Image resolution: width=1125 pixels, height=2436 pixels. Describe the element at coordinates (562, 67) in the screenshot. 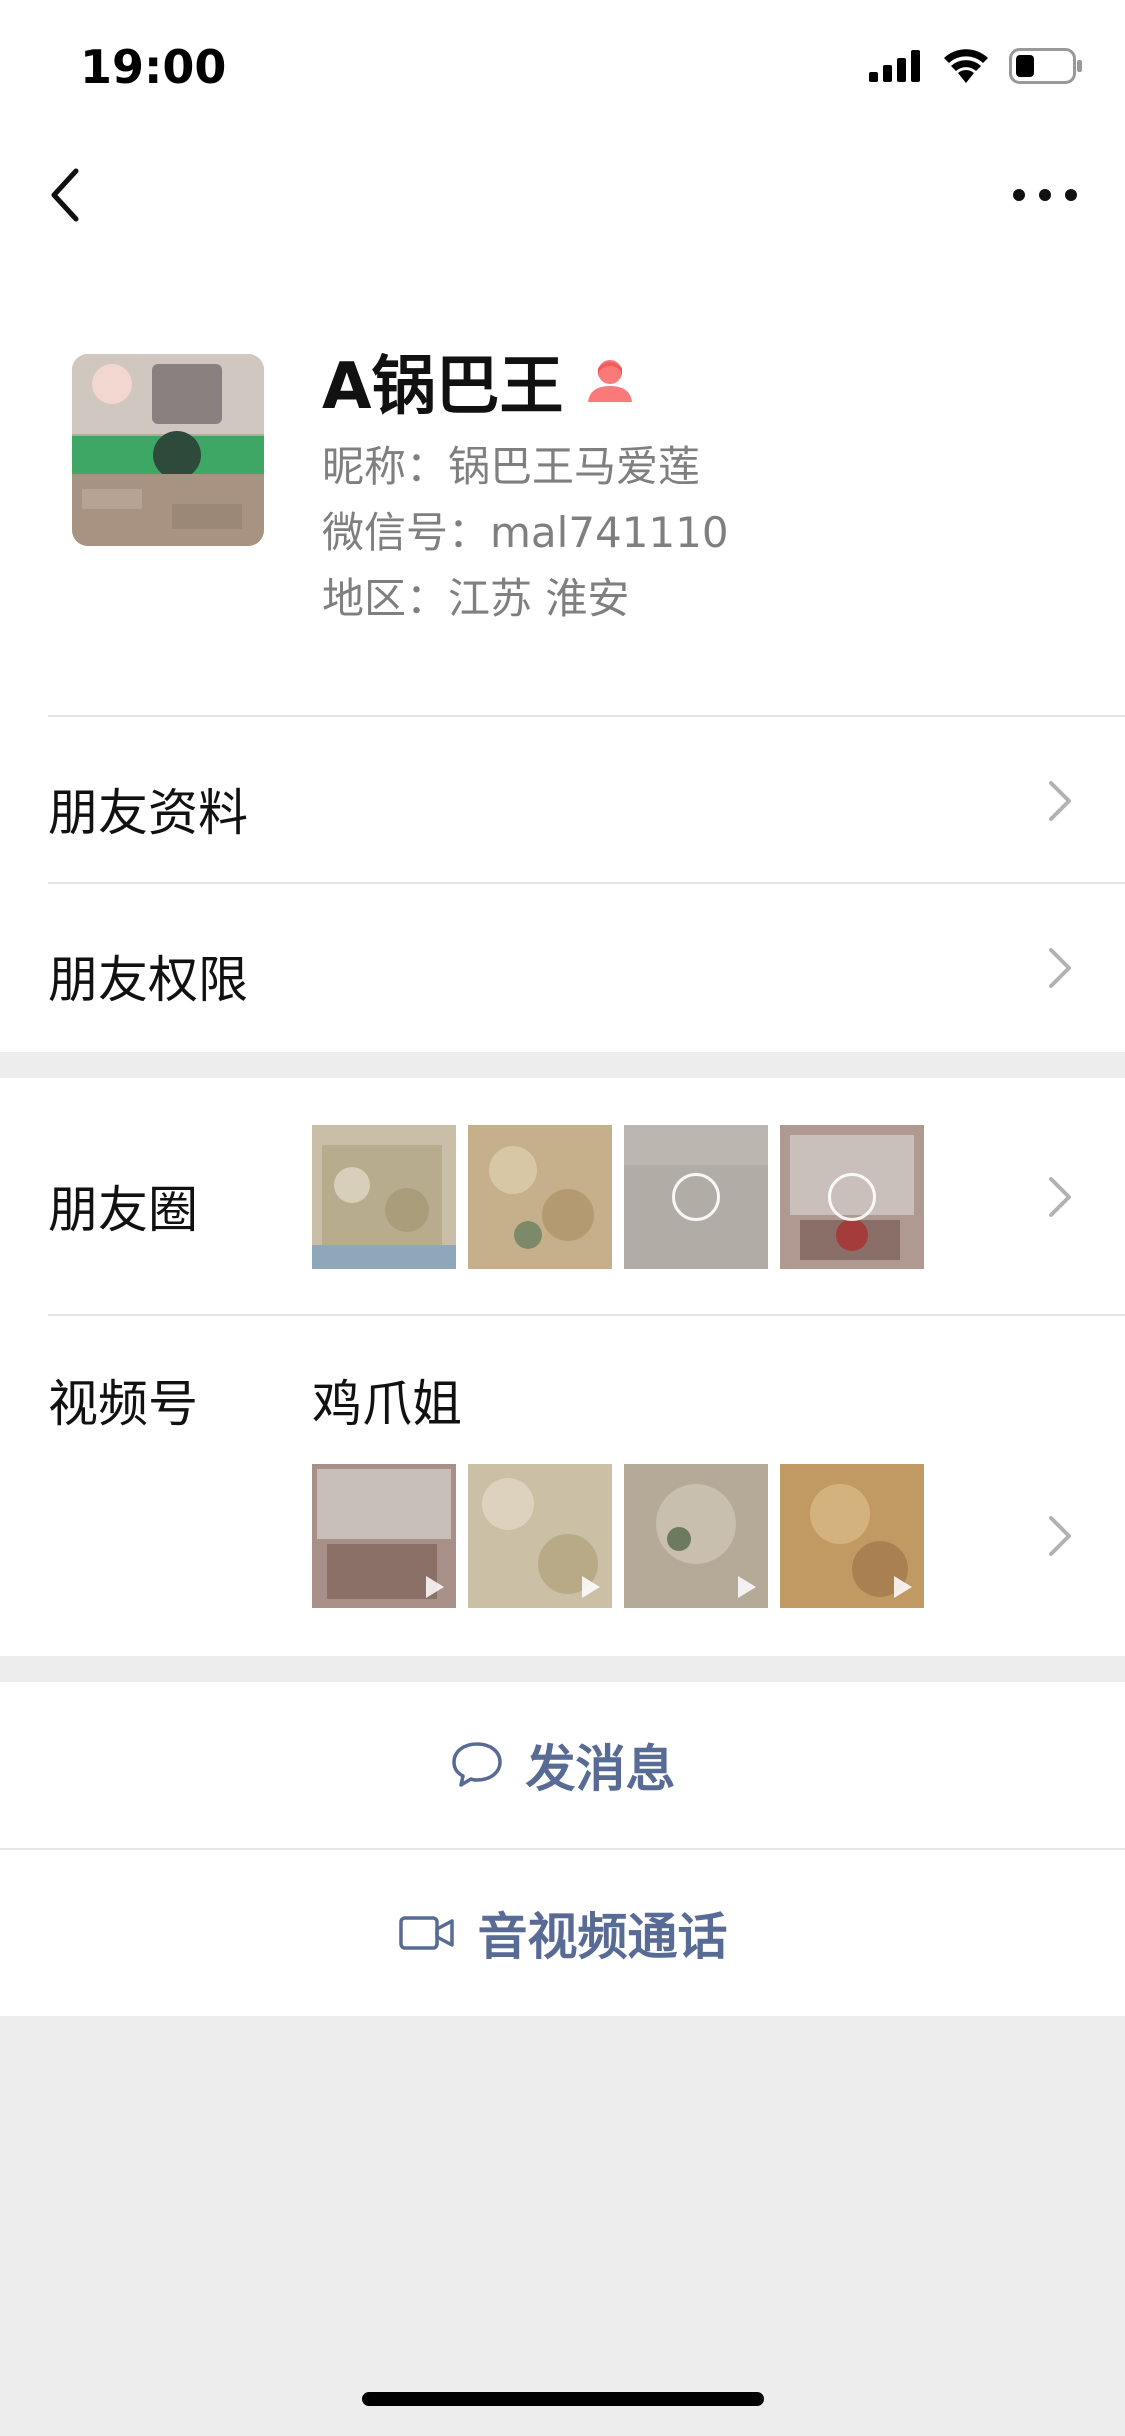

I see `status-bar: 19:00` at that location.